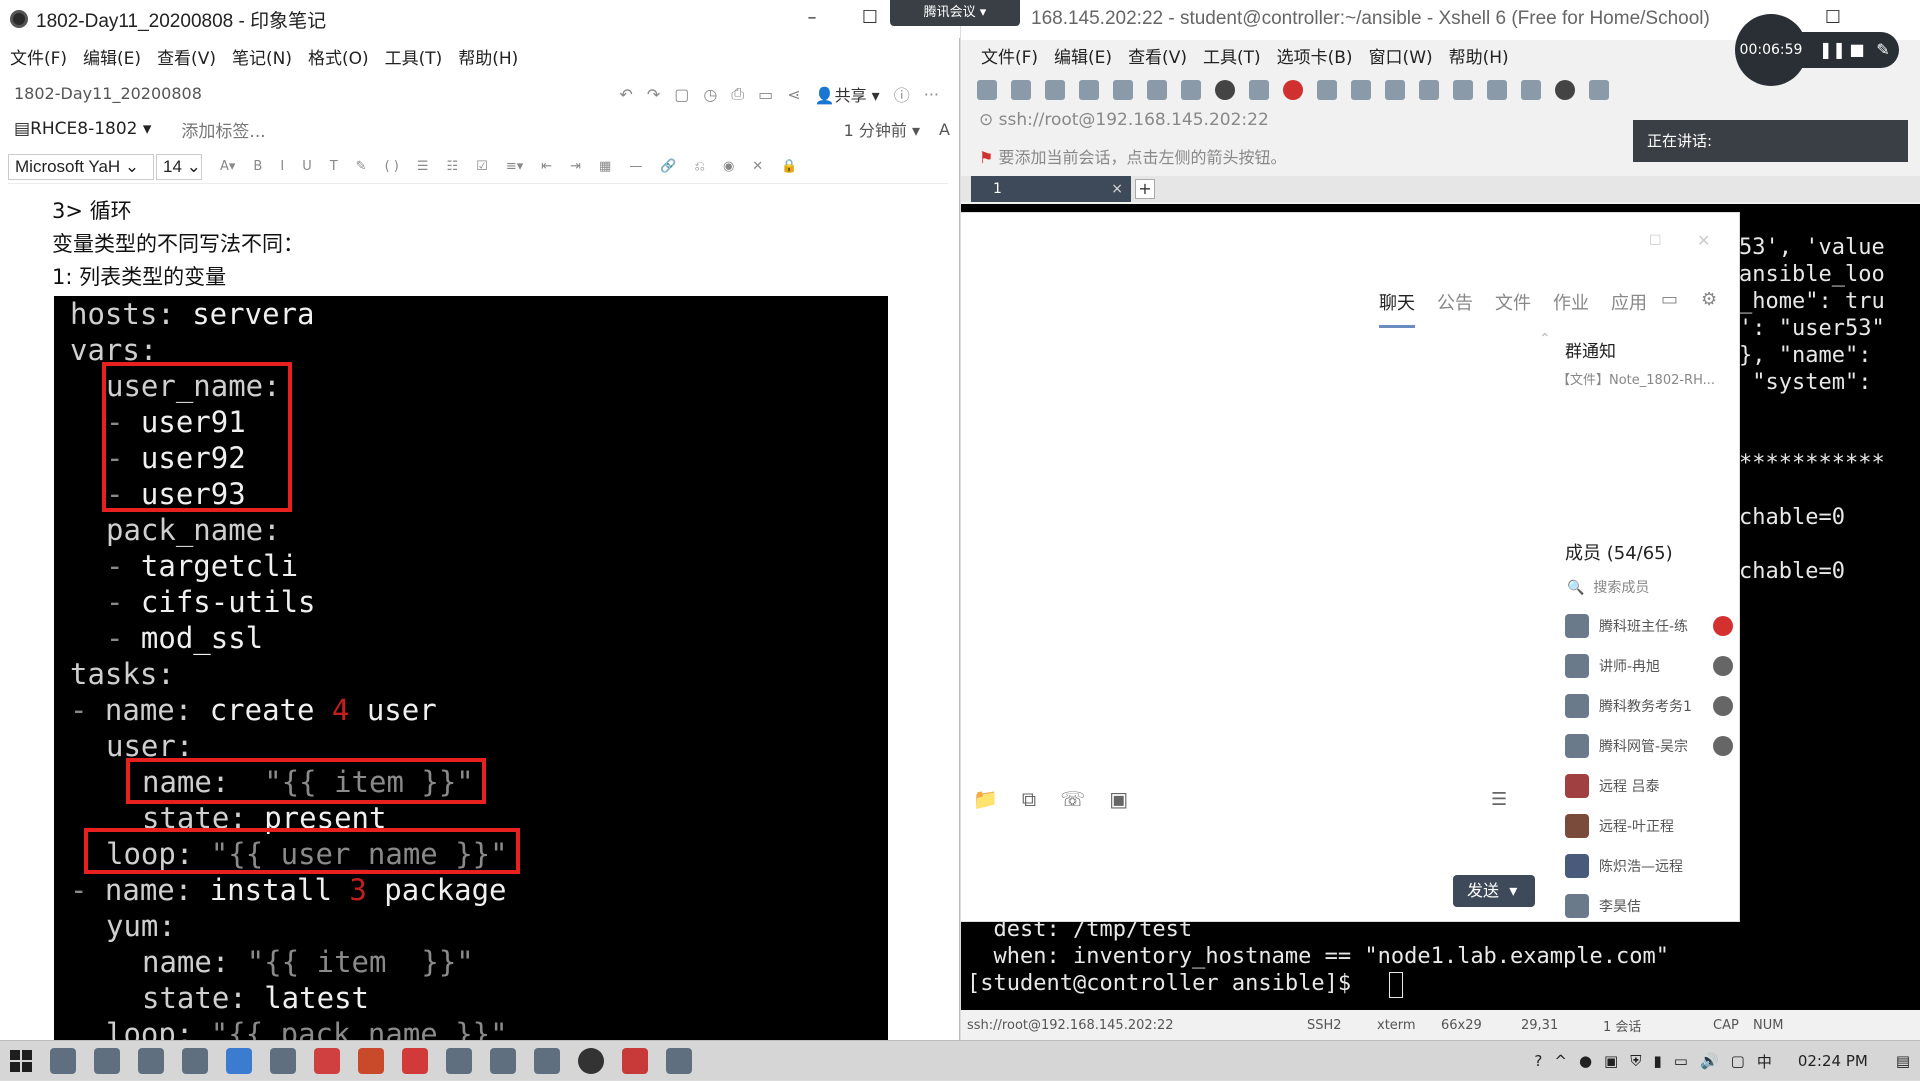  What do you see at coordinates (1545, 339) in the screenshot?
I see `collapse-icon: ⌃` at bounding box center [1545, 339].